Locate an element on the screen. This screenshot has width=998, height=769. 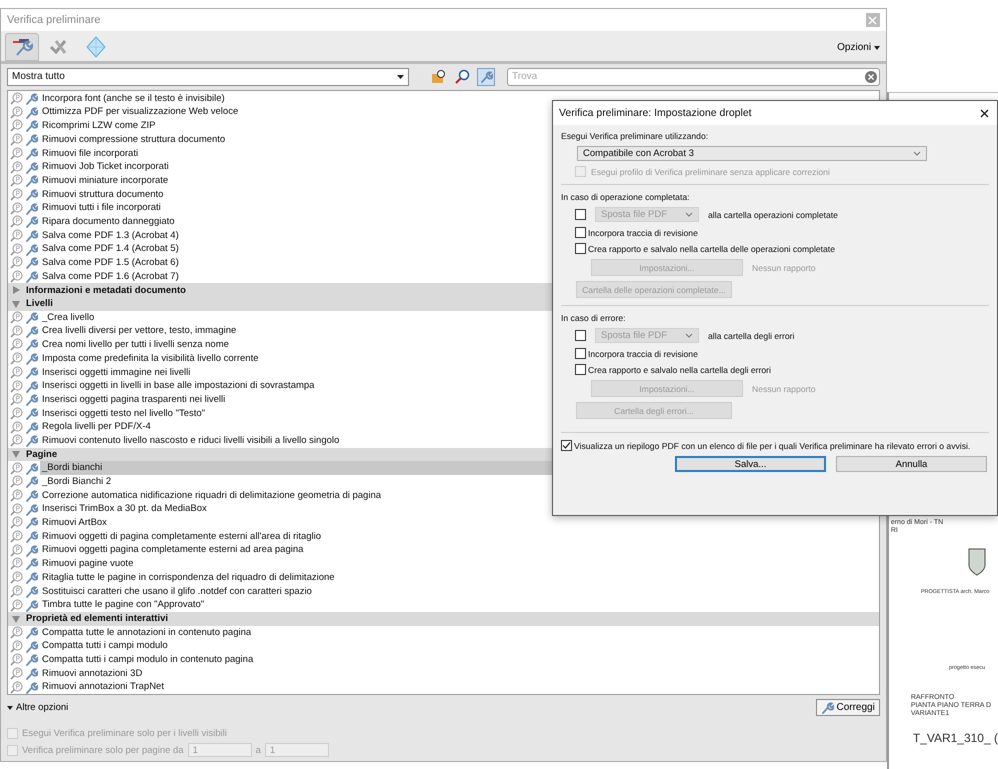
fixup-item: Rimuovi Job Ticket incorporati is located at coordinates (104, 167).